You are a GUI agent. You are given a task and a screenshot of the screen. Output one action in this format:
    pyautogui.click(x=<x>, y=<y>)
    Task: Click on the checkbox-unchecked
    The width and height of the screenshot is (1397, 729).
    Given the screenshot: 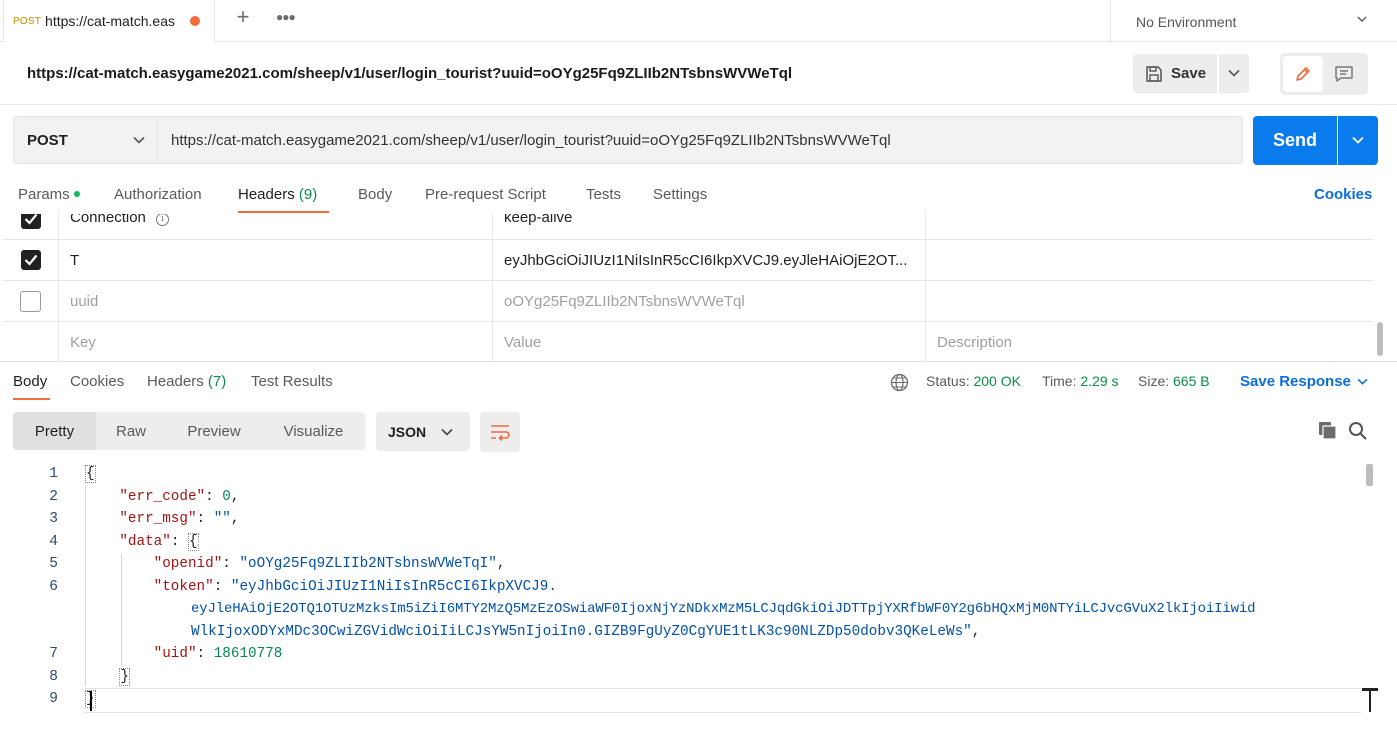 What is the action you would take?
    pyautogui.click(x=30, y=301)
    